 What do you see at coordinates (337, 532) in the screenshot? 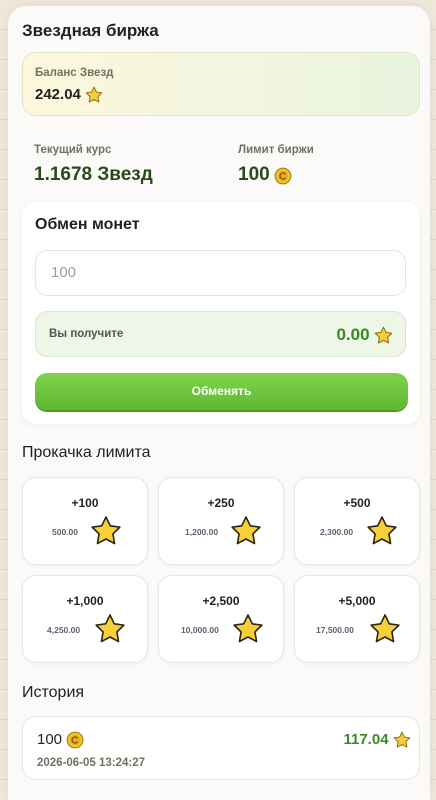
I see `package-price: 2,300.00` at bounding box center [337, 532].